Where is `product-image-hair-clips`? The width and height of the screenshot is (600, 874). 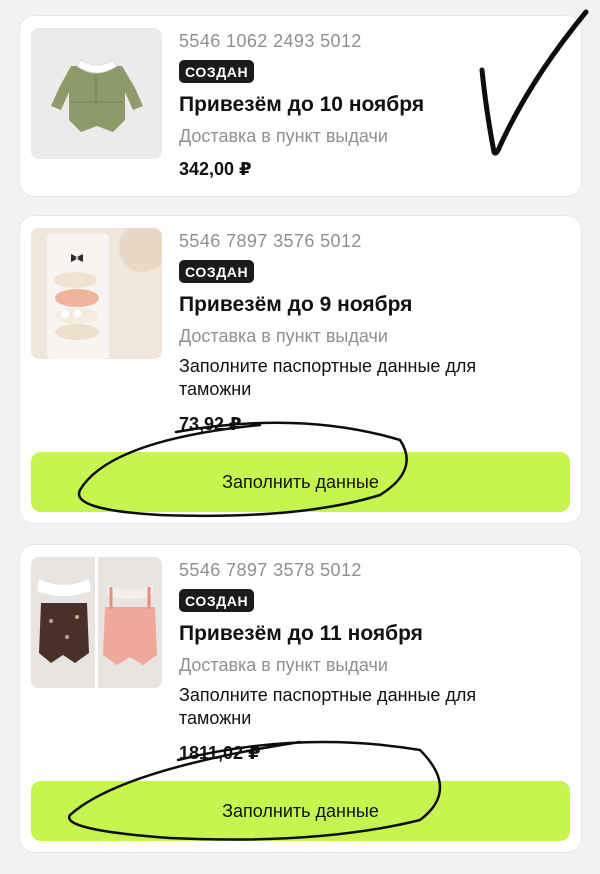 product-image-hair-clips is located at coordinates (96, 293).